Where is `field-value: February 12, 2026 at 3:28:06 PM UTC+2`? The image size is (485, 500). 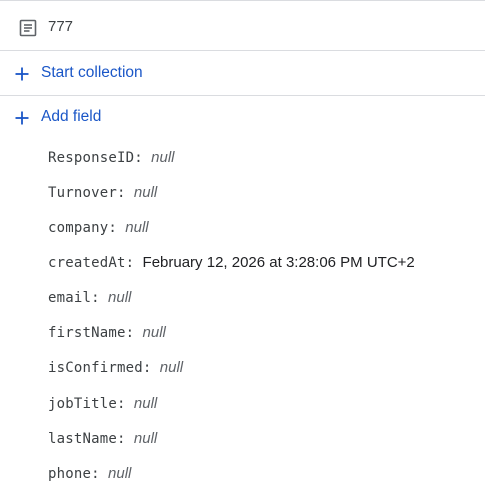 field-value: February 12, 2026 at 3:28:06 PM UTC+2 is located at coordinates (278, 262).